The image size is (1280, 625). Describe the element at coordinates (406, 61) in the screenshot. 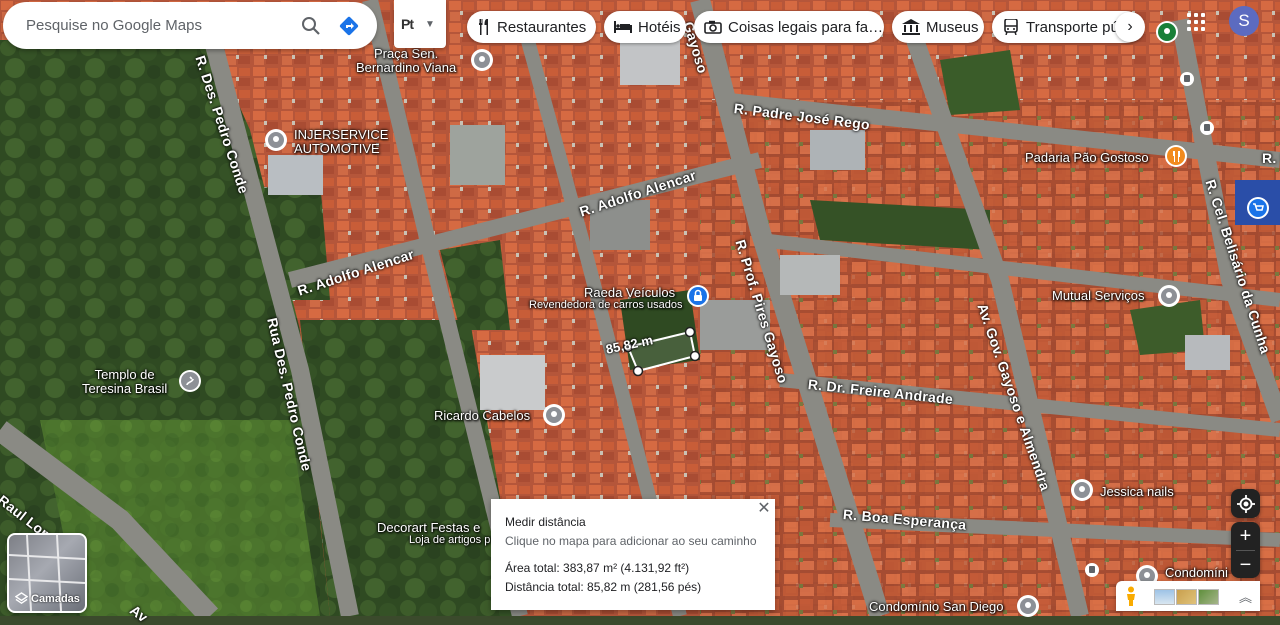

I see `place-label: Praça Sen. Bernardino Viana` at that location.